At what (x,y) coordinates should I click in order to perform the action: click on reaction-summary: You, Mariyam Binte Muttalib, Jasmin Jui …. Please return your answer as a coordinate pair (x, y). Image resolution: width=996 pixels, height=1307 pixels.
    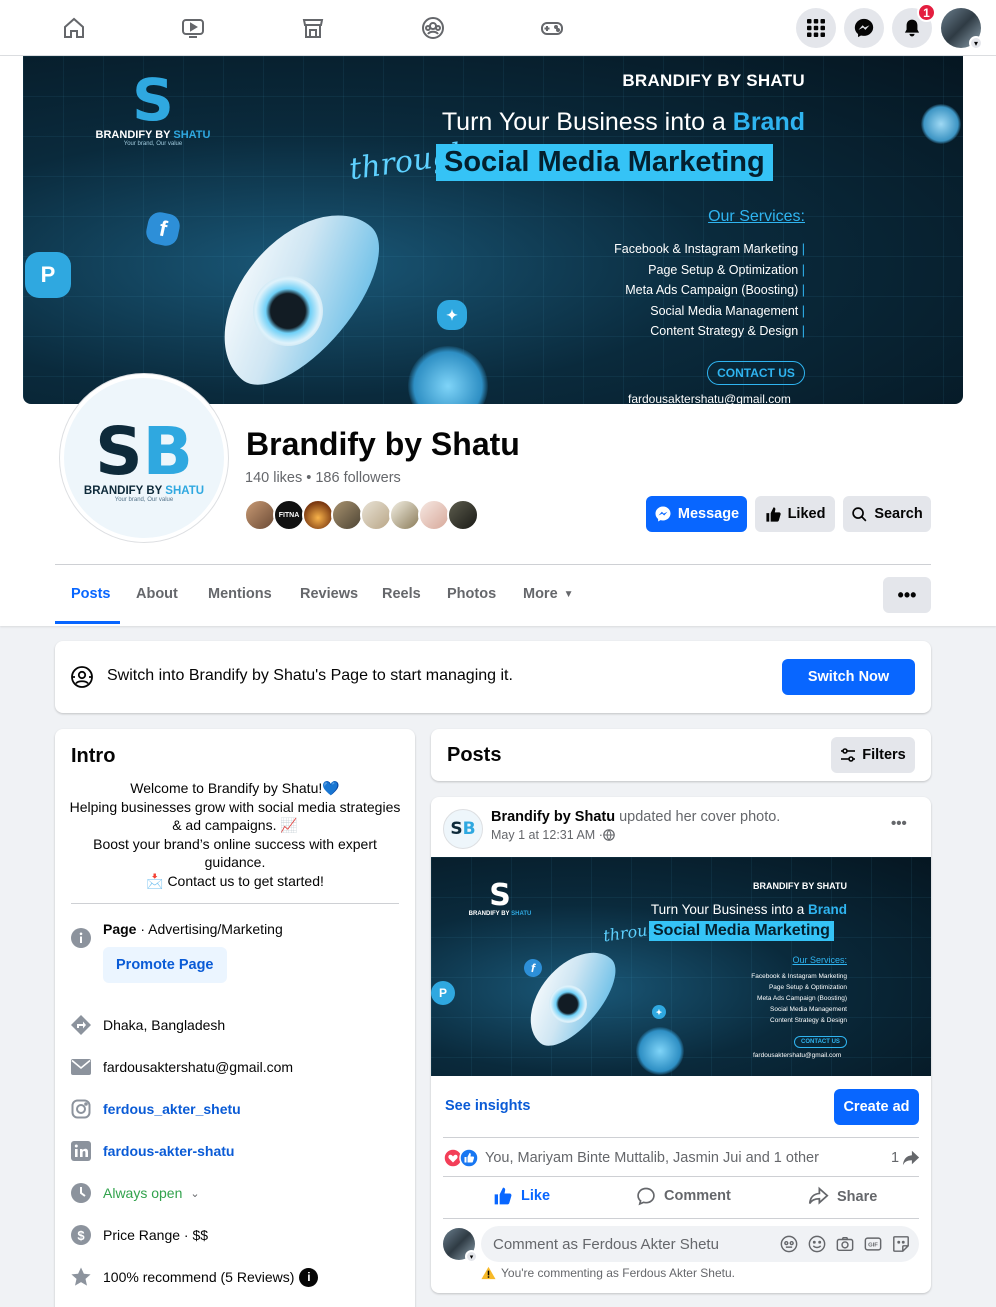
    Looking at the image, I should click on (631, 1158).